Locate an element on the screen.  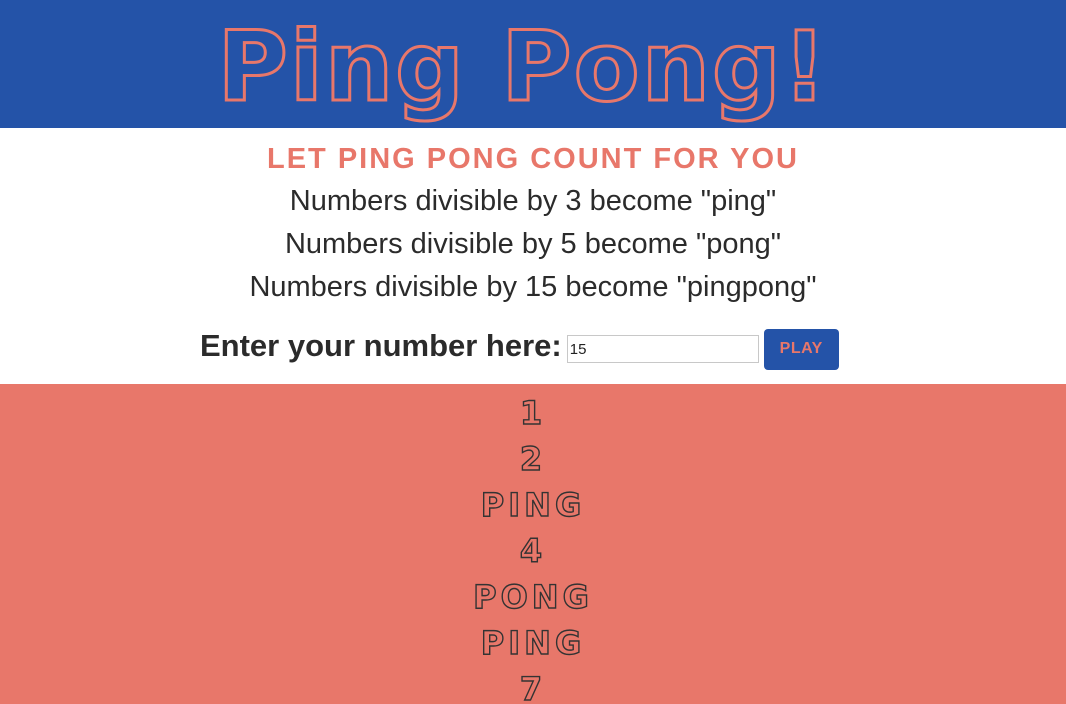
result-text: 1 is located at coordinates (533, 412).